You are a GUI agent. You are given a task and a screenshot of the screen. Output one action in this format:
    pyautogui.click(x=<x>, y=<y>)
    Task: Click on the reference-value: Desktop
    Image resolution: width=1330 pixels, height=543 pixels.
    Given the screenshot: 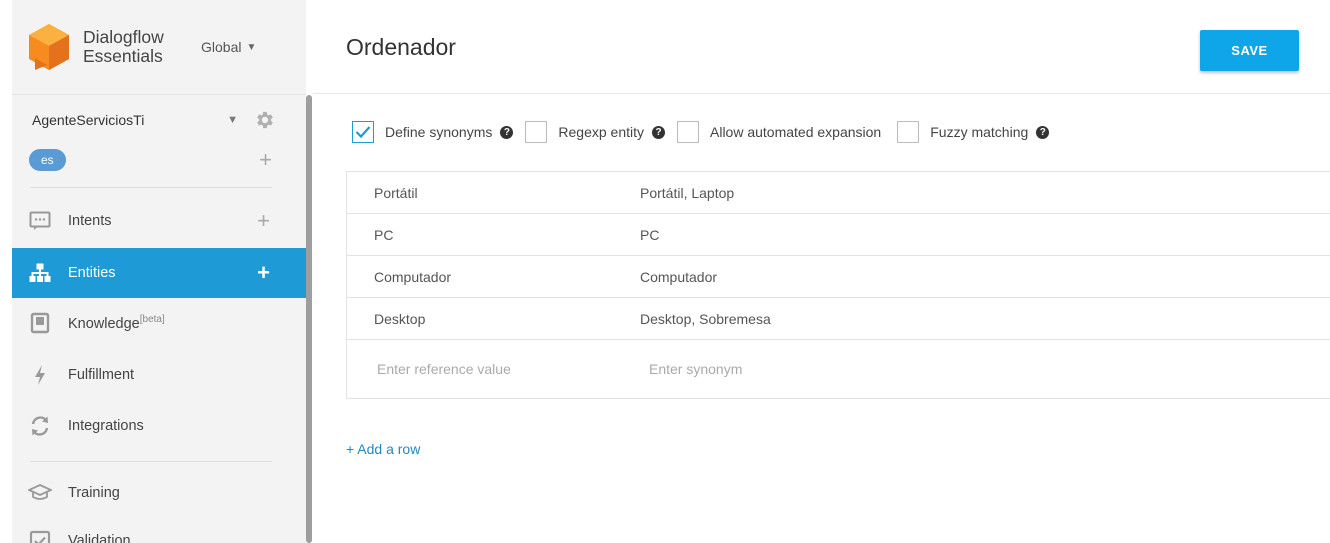 What is the action you would take?
    pyautogui.click(x=493, y=319)
    